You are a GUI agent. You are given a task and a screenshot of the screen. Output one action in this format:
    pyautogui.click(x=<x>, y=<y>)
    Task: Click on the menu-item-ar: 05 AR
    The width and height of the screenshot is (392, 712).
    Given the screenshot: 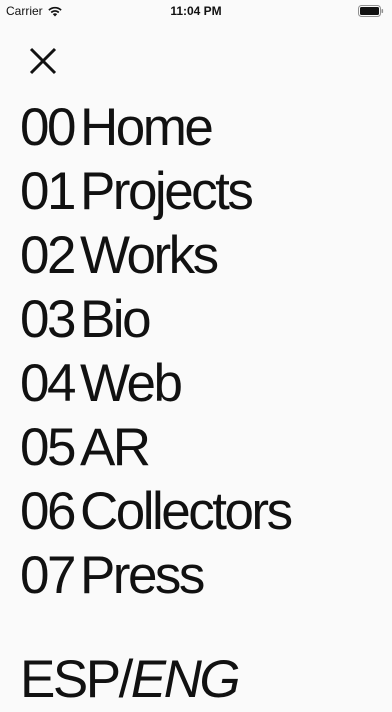 What is the action you would take?
    pyautogui.click(x=155, y=448)
    